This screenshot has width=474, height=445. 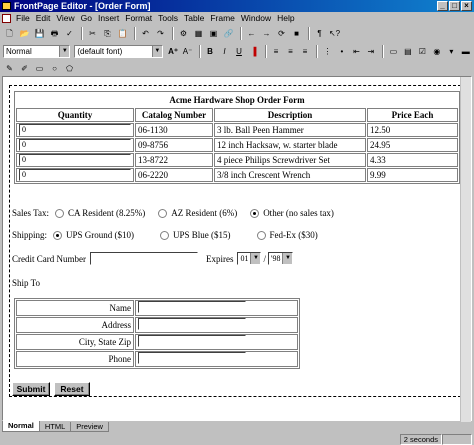 I want to click on decrease-font-size-icon: A⁻, so click(x=187, y=51).